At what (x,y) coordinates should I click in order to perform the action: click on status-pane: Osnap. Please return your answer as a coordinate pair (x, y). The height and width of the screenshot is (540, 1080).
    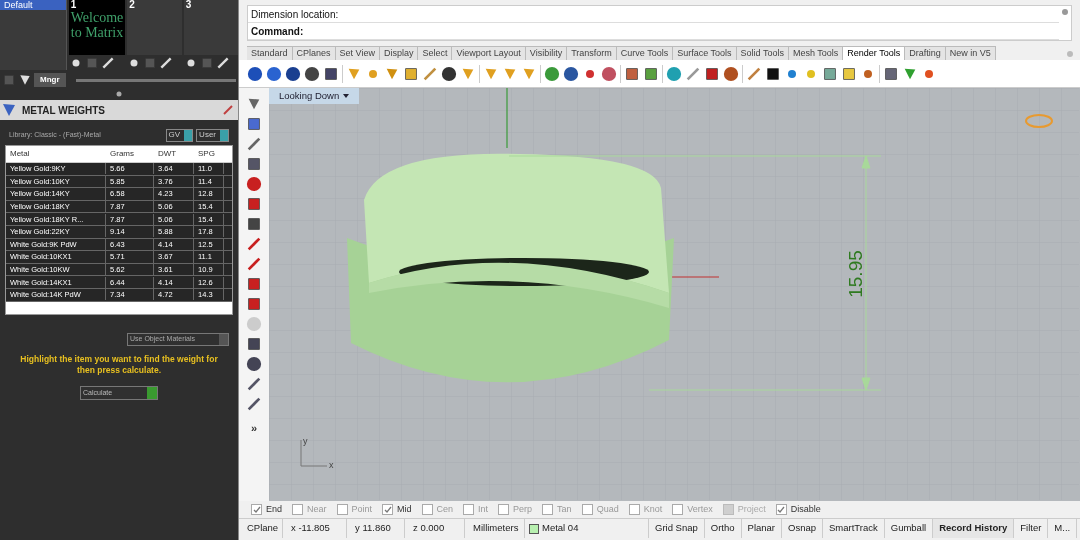
    Looking at the image, I should click on (802, 528).